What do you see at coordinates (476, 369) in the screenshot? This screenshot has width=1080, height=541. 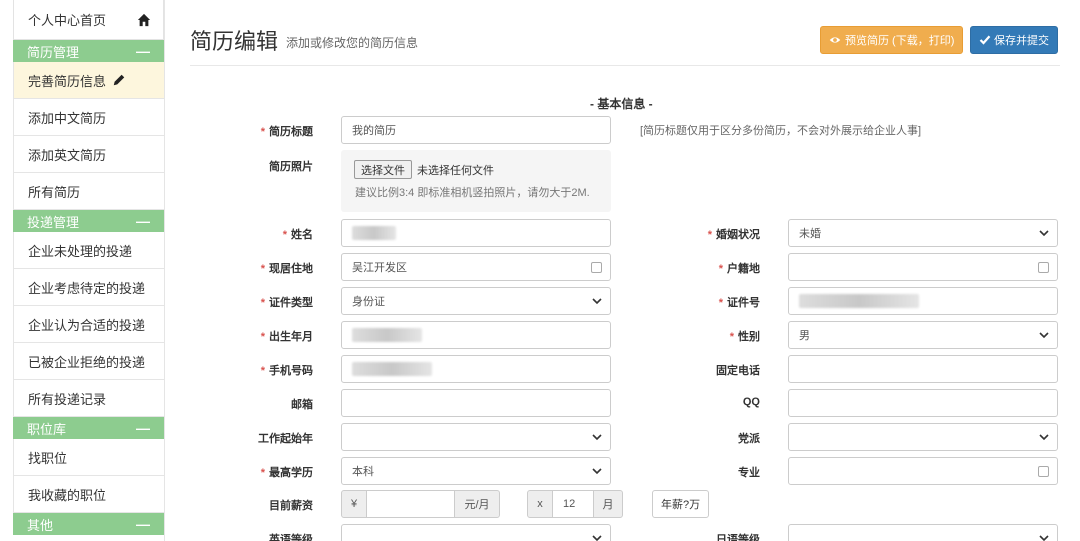 I see `mobile-input` at bounding box center [476, 369].